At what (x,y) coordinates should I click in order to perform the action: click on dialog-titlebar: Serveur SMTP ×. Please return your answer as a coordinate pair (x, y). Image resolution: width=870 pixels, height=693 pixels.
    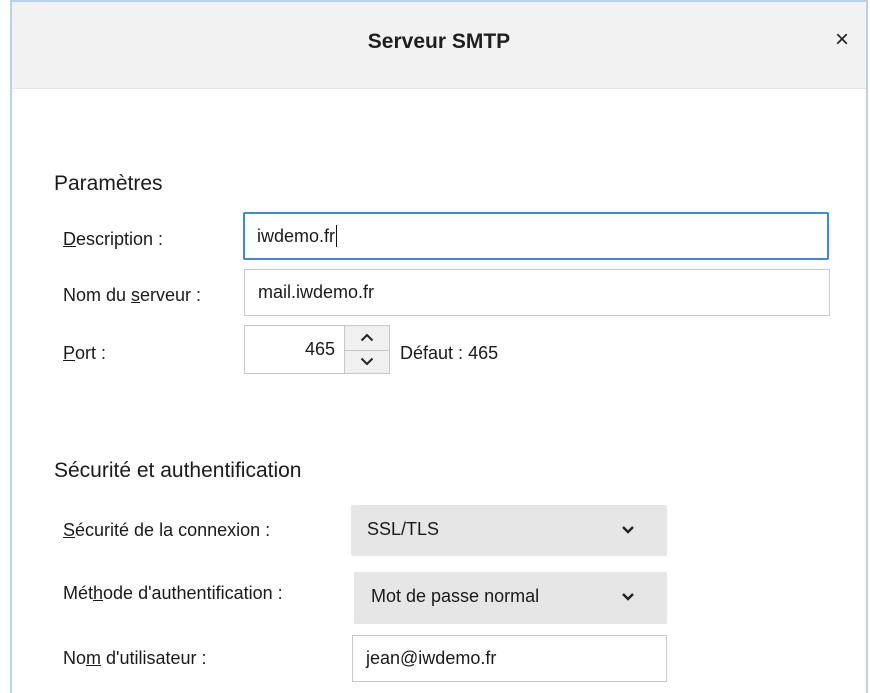
    Looking at the image, I should click on (439, 45).